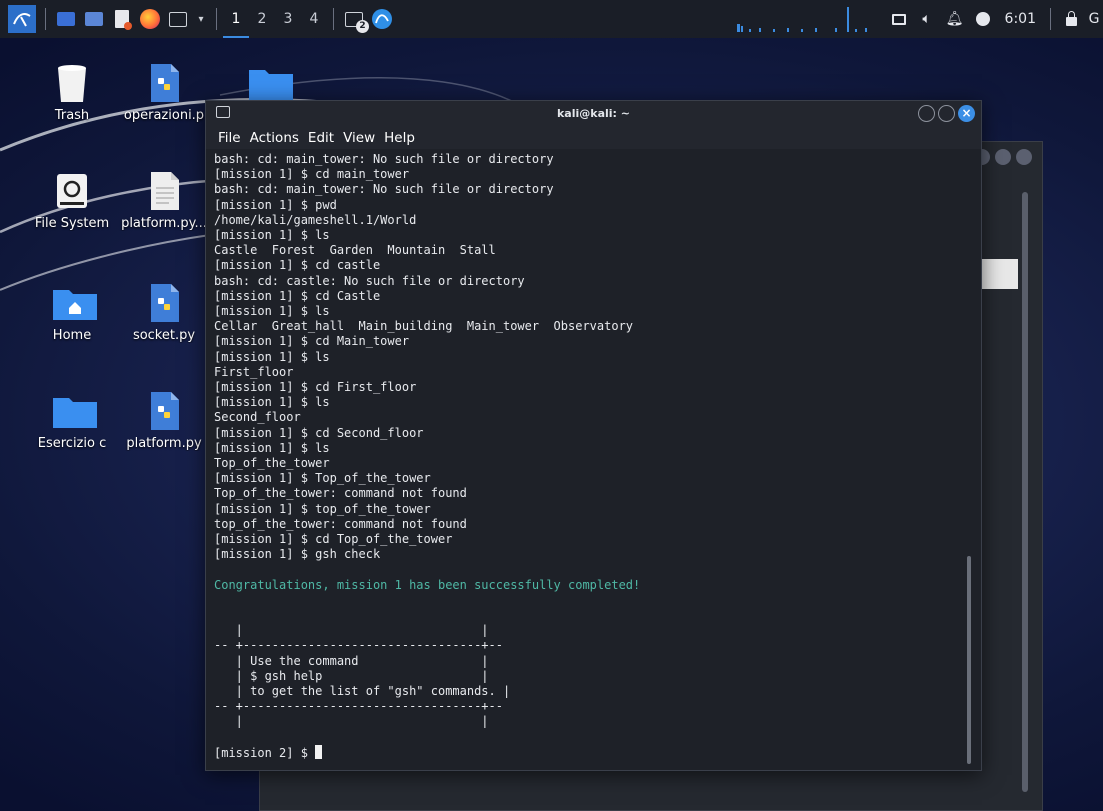  I want to click on maximize-button, so click(946, 113).